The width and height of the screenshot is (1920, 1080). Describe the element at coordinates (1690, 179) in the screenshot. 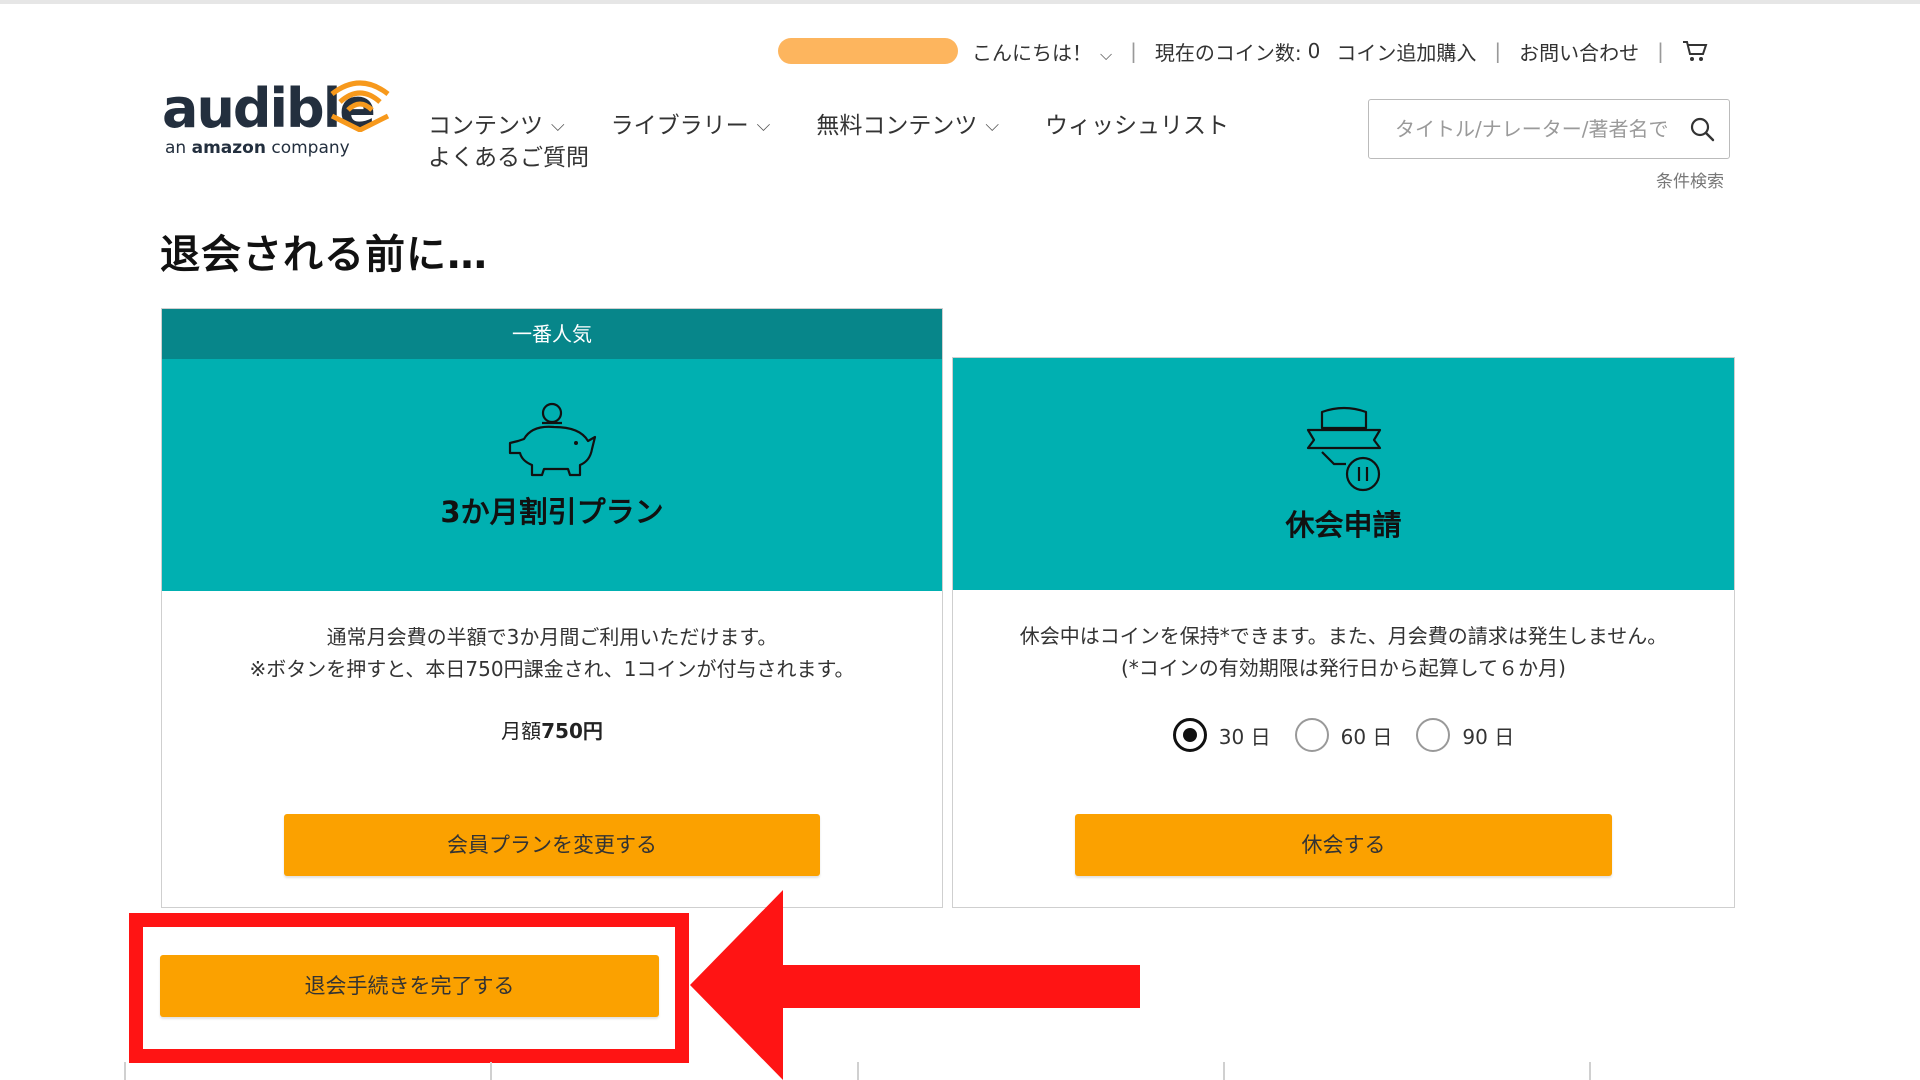

I see `advanced-search-link: 条件検索` at that location.